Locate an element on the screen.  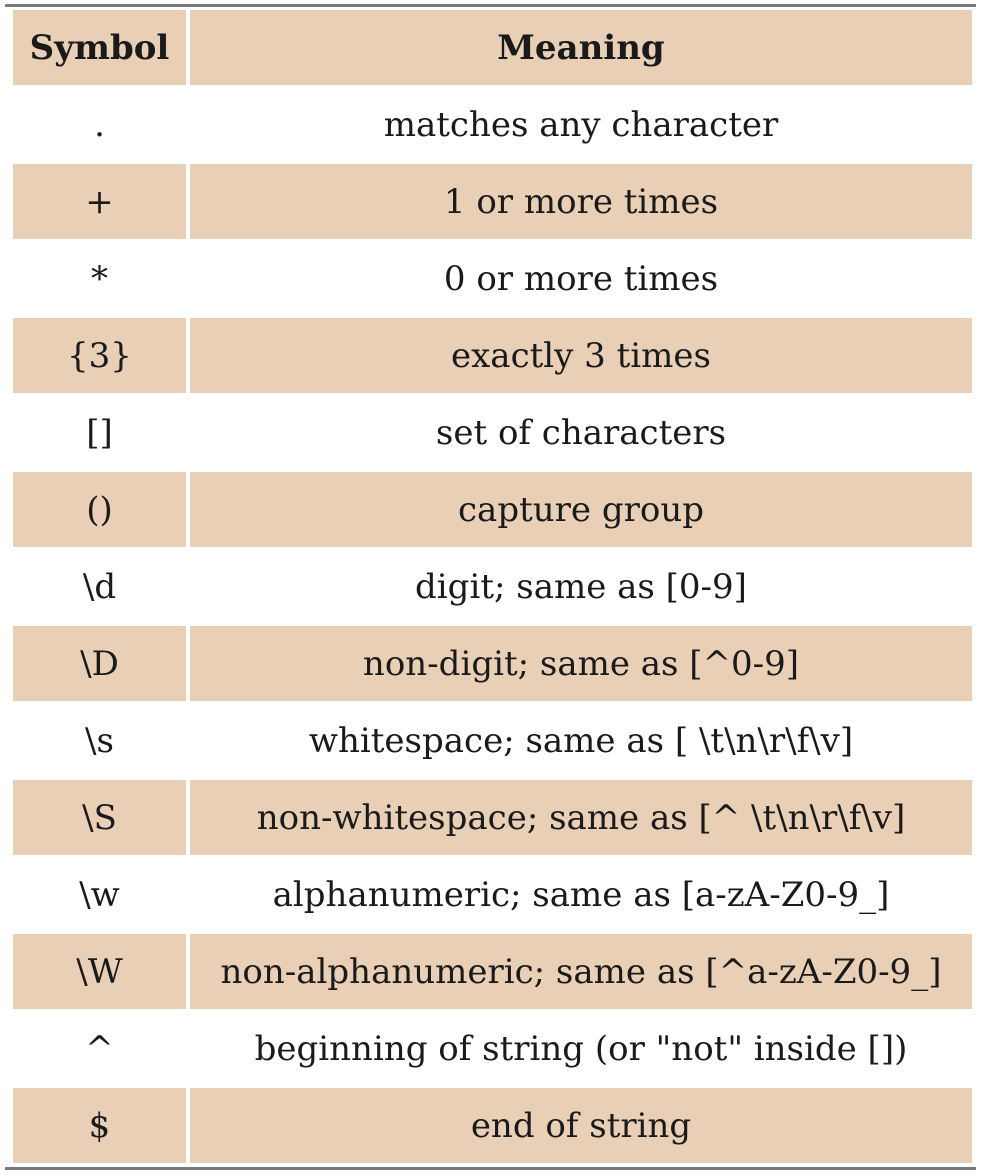
table-row: {3} exactly 3 times is located at coordinates (492, 355).